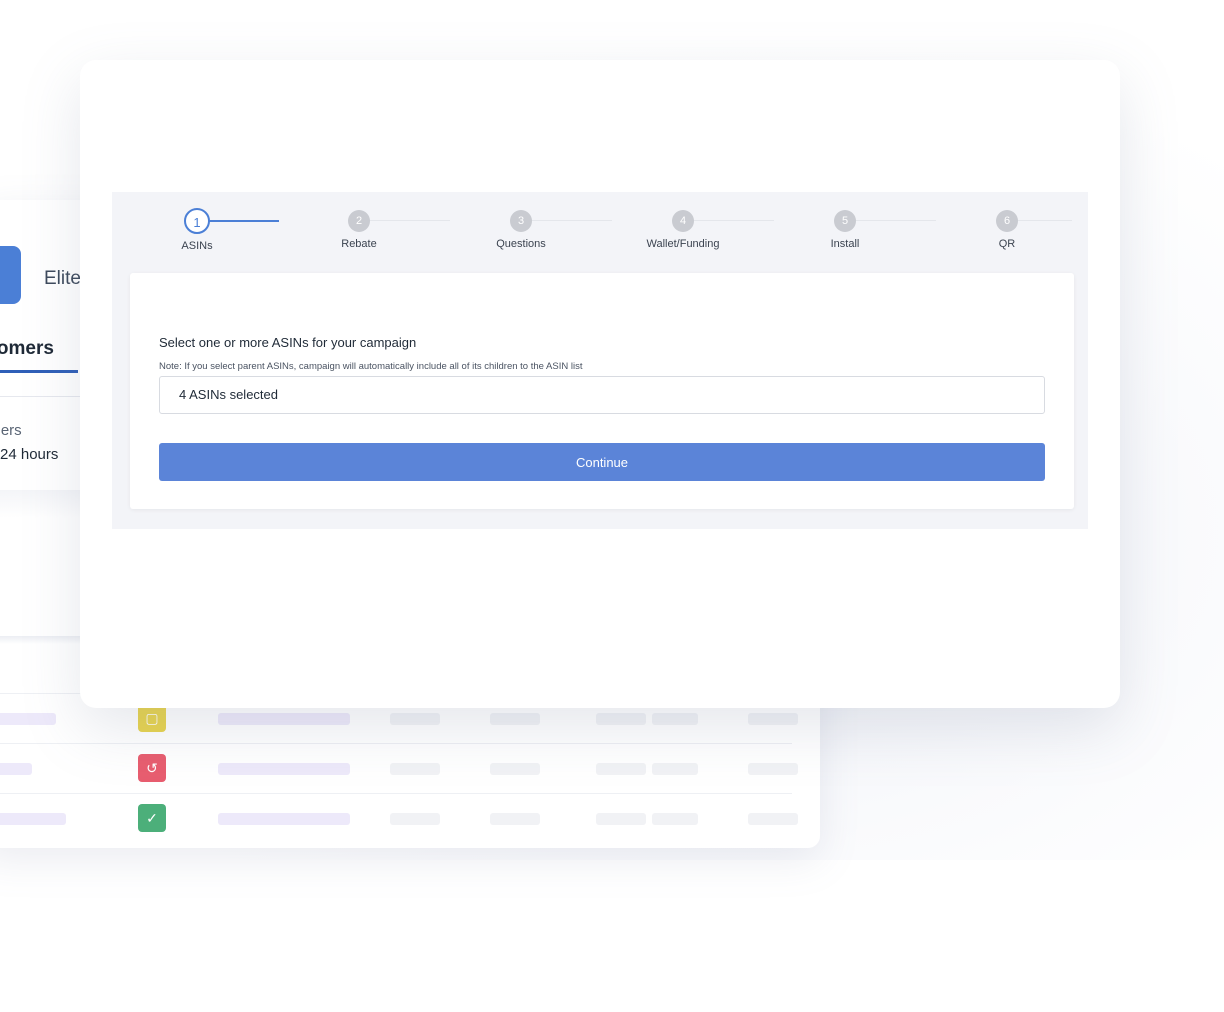 This screenshot has height=1012, width=1224. What do you see at coordinates (152, 768) in the screenshot?
I see `undo-icon: ↺` at bounding box center [152, 768].